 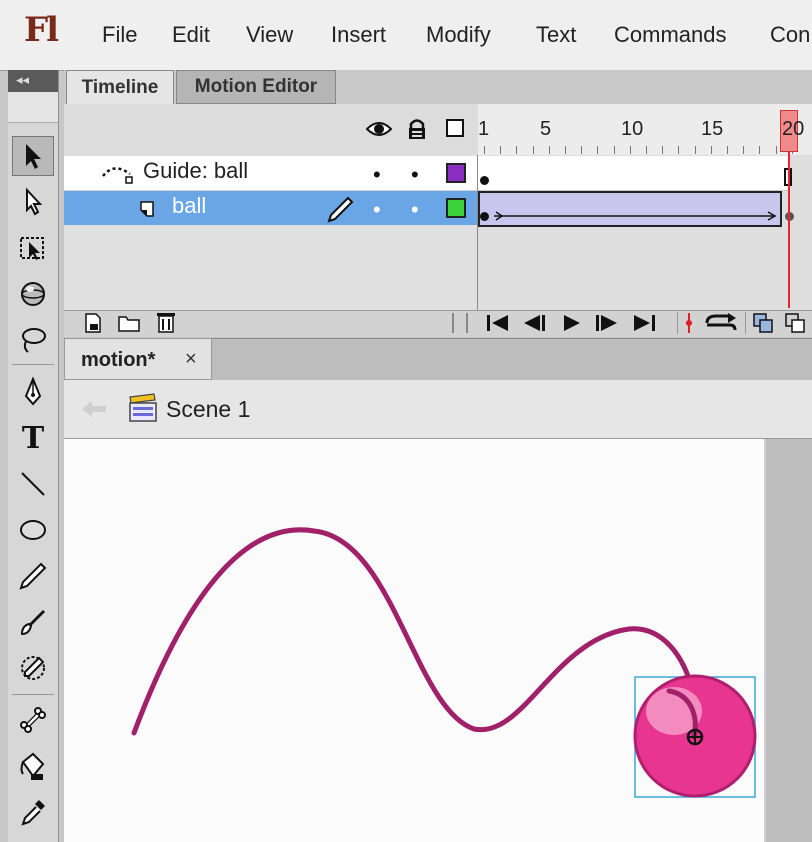 I want to click on deco-icon, so click(x=33, y=668).